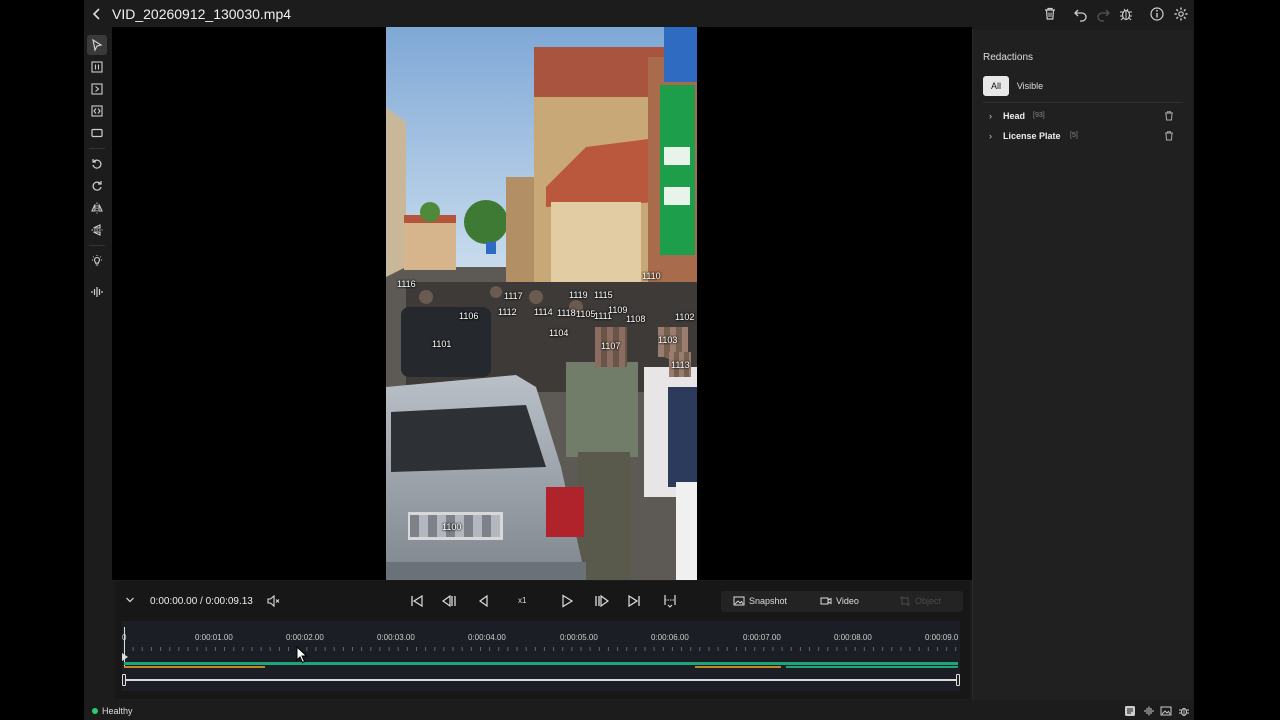 The width and height of the screenshot is (1280, 720). Describe the element at coordinates (543, 312) in the screenshot. I see `detection-label: 1114` at that location.